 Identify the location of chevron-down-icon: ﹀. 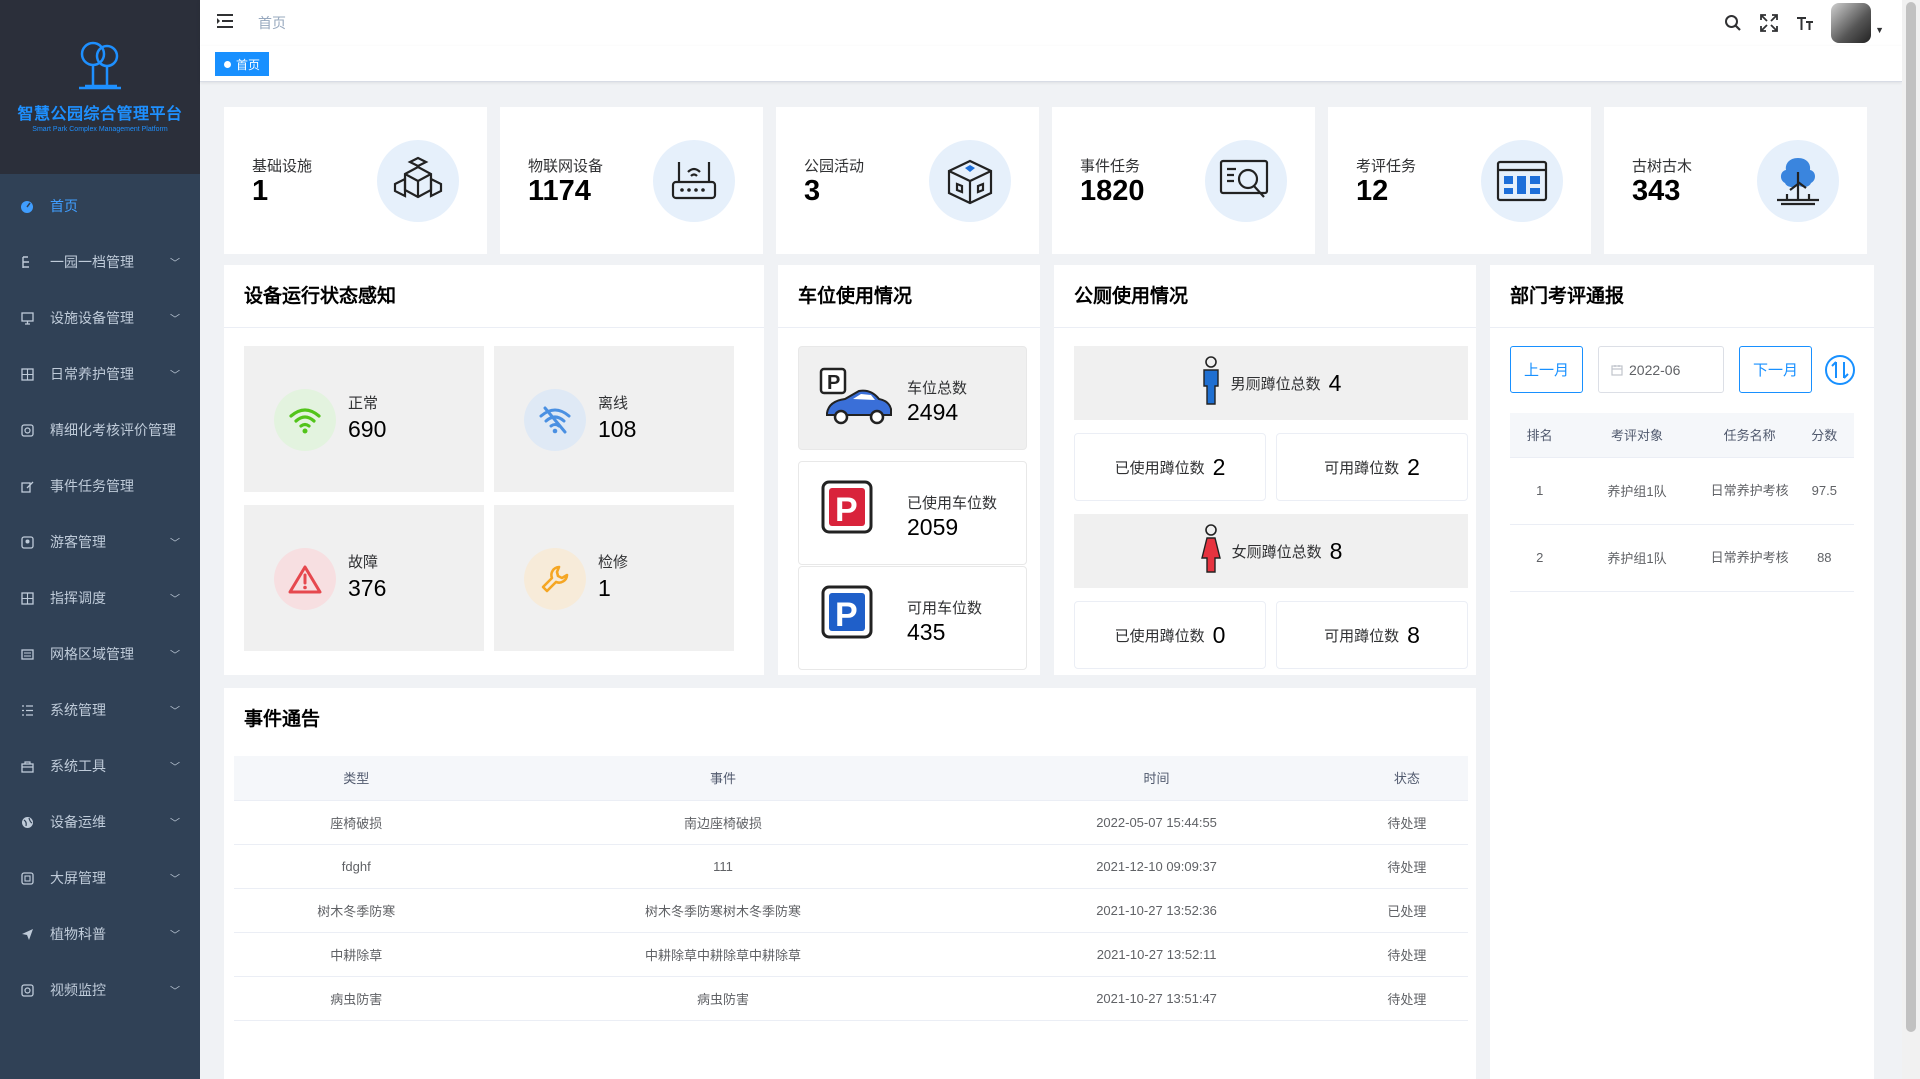
(175, 600).